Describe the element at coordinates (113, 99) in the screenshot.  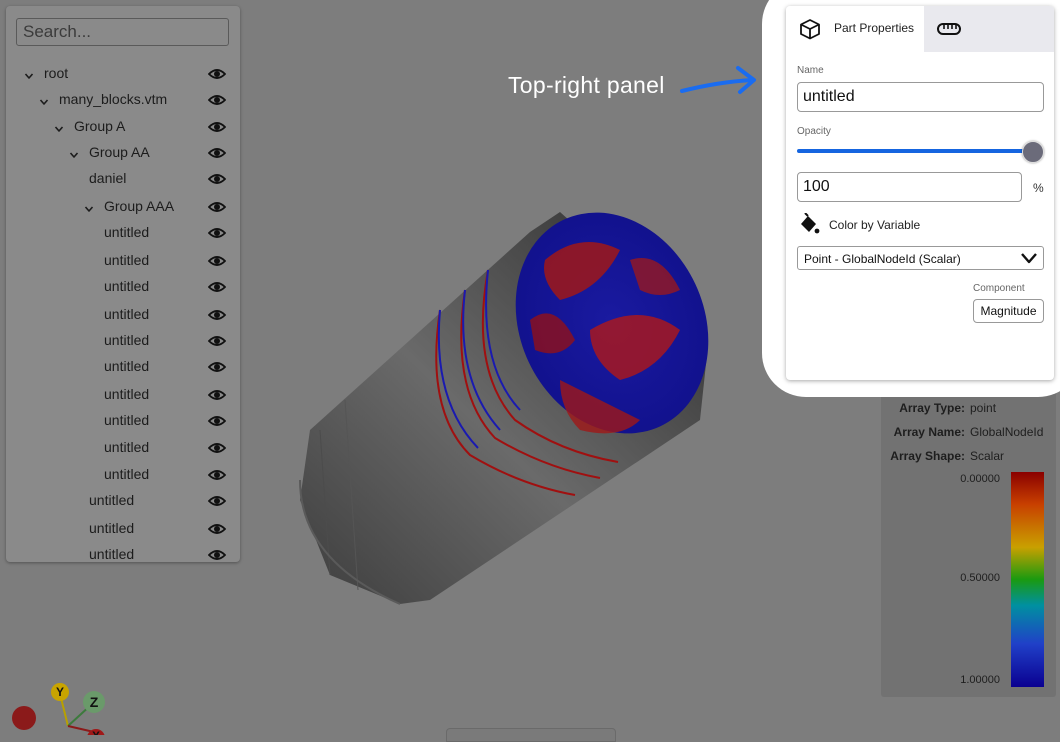
I see `tree-item-label: many_blocks.vtm` at that location.